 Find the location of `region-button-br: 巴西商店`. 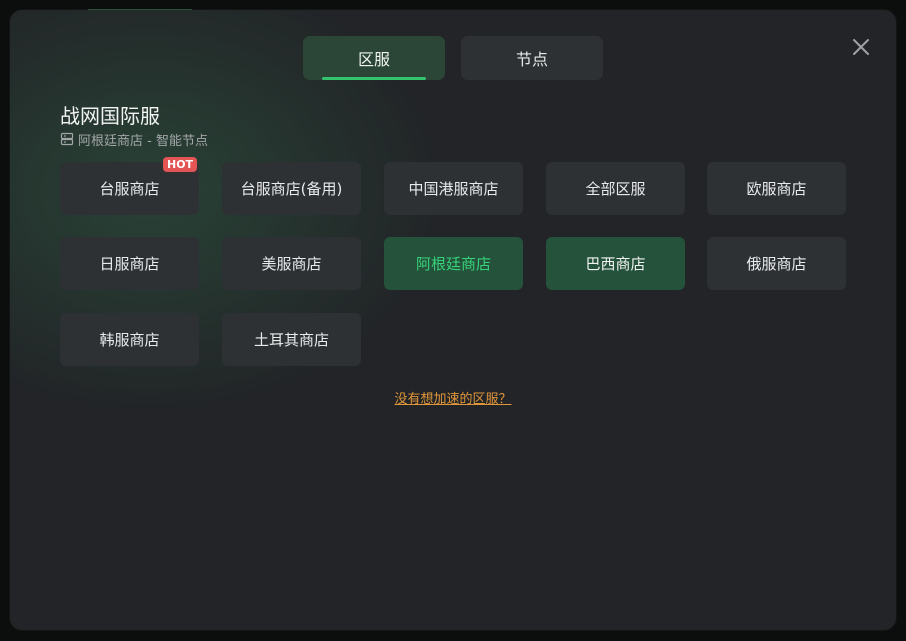

region-button-br: 巴西商店 is located at coordinates (615, 263).